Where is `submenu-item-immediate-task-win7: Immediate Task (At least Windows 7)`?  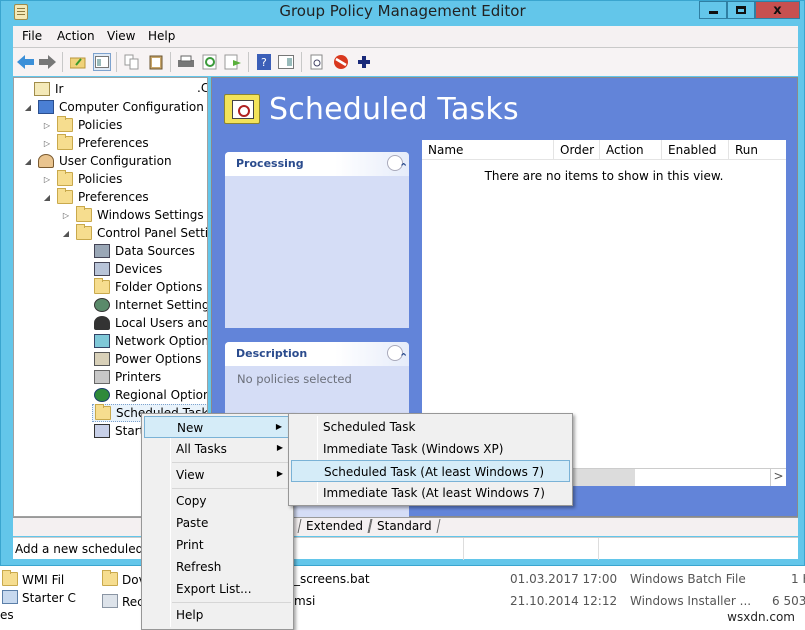 submenu-item-immediate-task-win7: Immediate Task (At least Windows 7) is located at coordinates (430, 493).